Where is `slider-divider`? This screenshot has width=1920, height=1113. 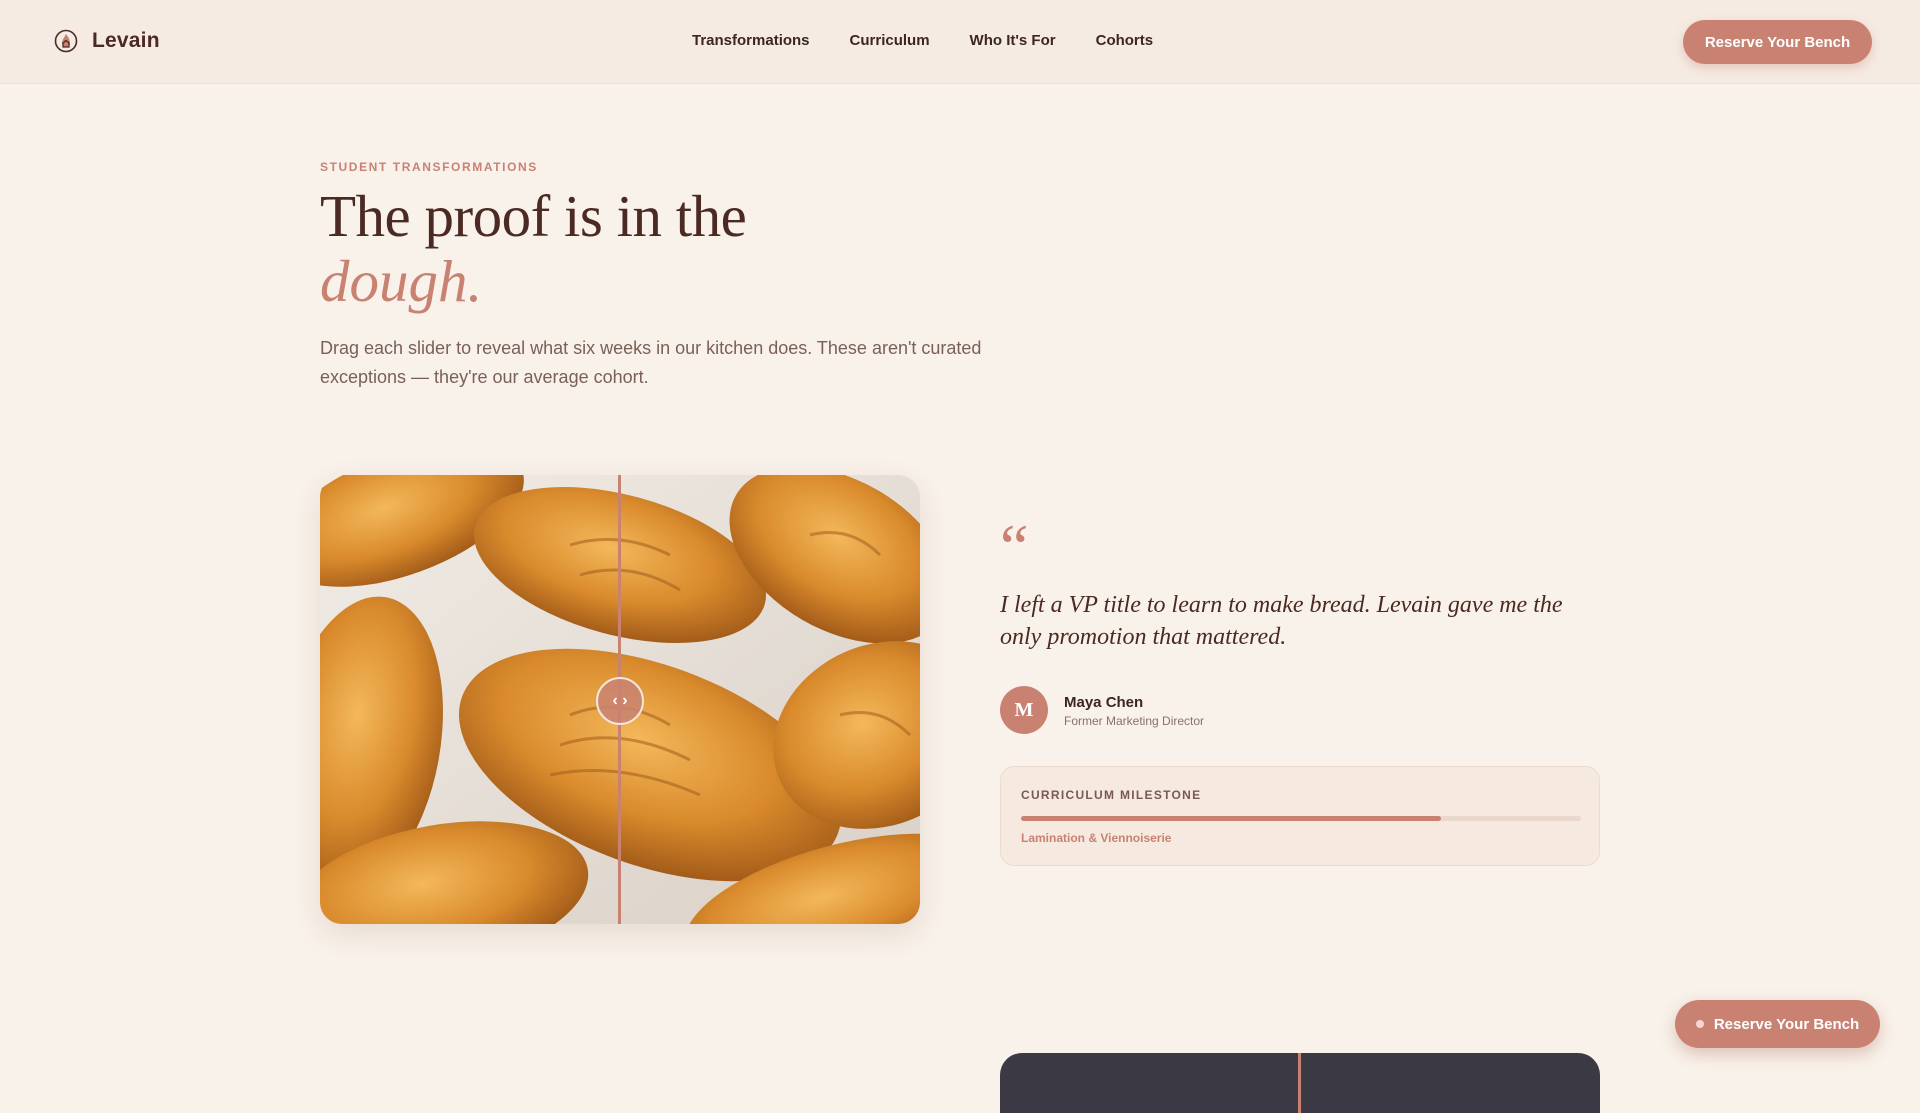 slider-divider is located at coordinates (1299, 1083).